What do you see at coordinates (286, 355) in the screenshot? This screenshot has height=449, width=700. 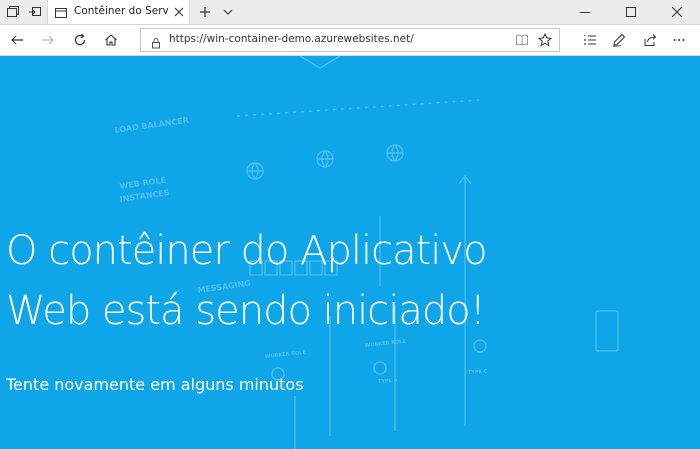 I see `background-label: WORKER ROLE` at bounding box center [286, 355].